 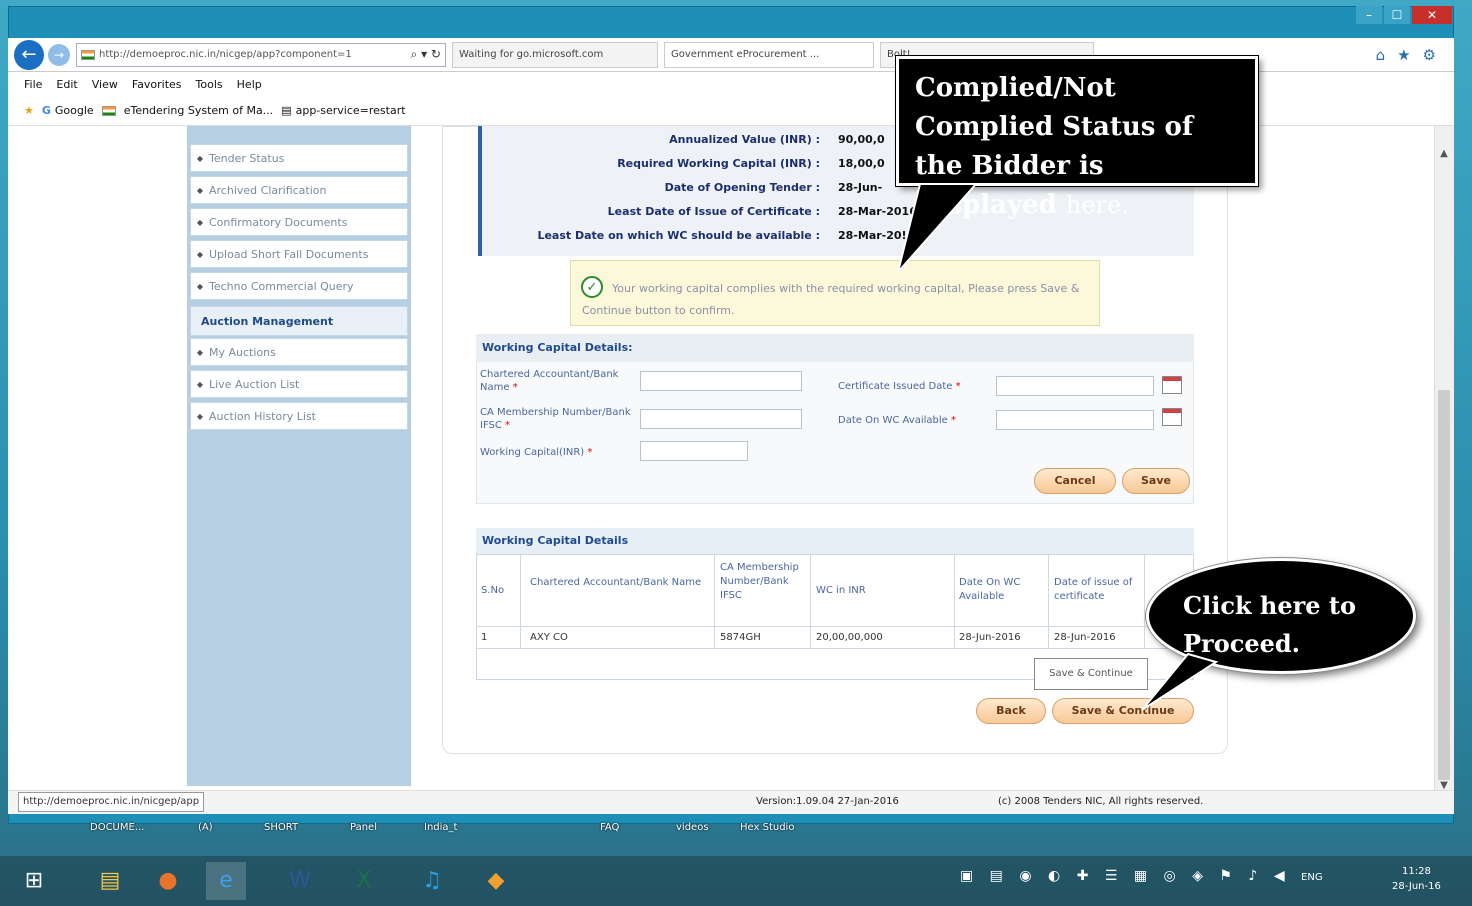 I want to click on table-header-cell: S.No, so click(x=493, y=590).